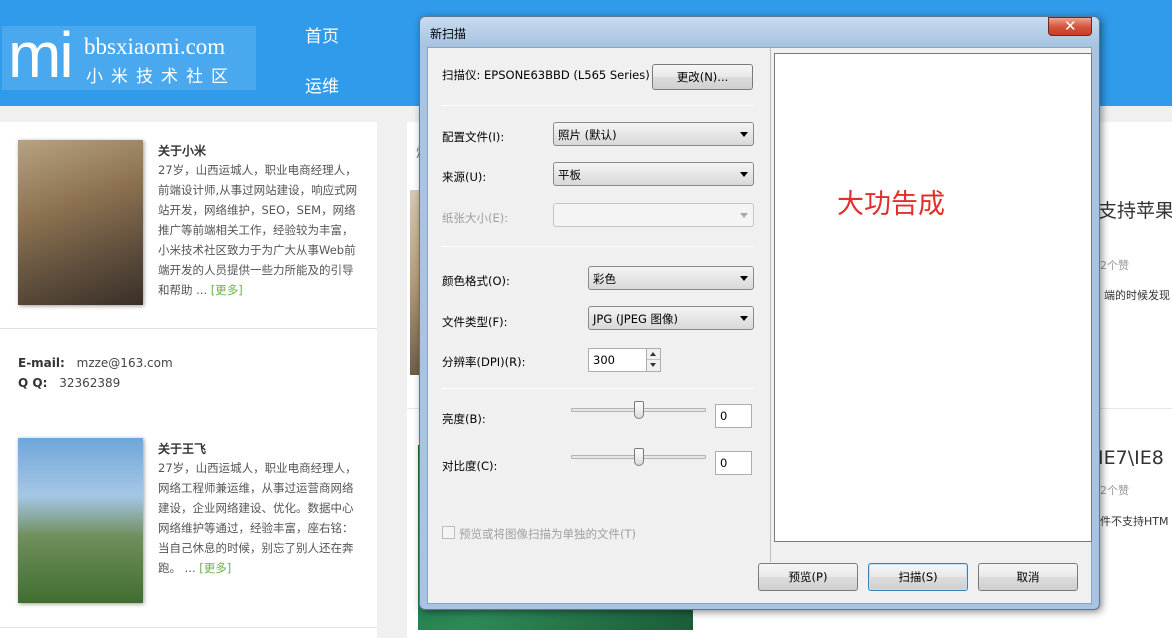  I want to click on logo-mi: mi, so click(41, 55).